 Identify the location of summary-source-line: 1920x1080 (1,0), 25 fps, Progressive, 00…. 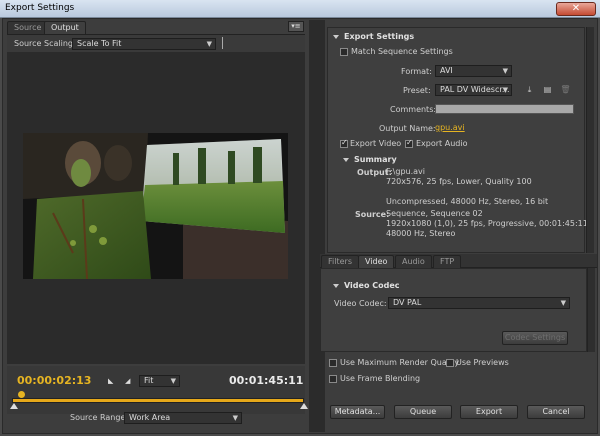
(487, 223).